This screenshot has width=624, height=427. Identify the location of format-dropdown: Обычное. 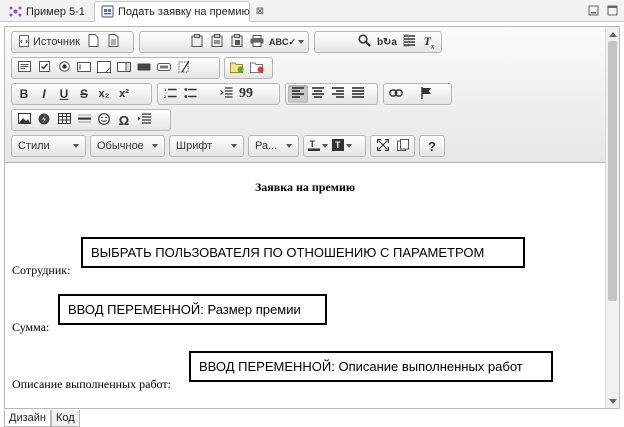
(127, 146).